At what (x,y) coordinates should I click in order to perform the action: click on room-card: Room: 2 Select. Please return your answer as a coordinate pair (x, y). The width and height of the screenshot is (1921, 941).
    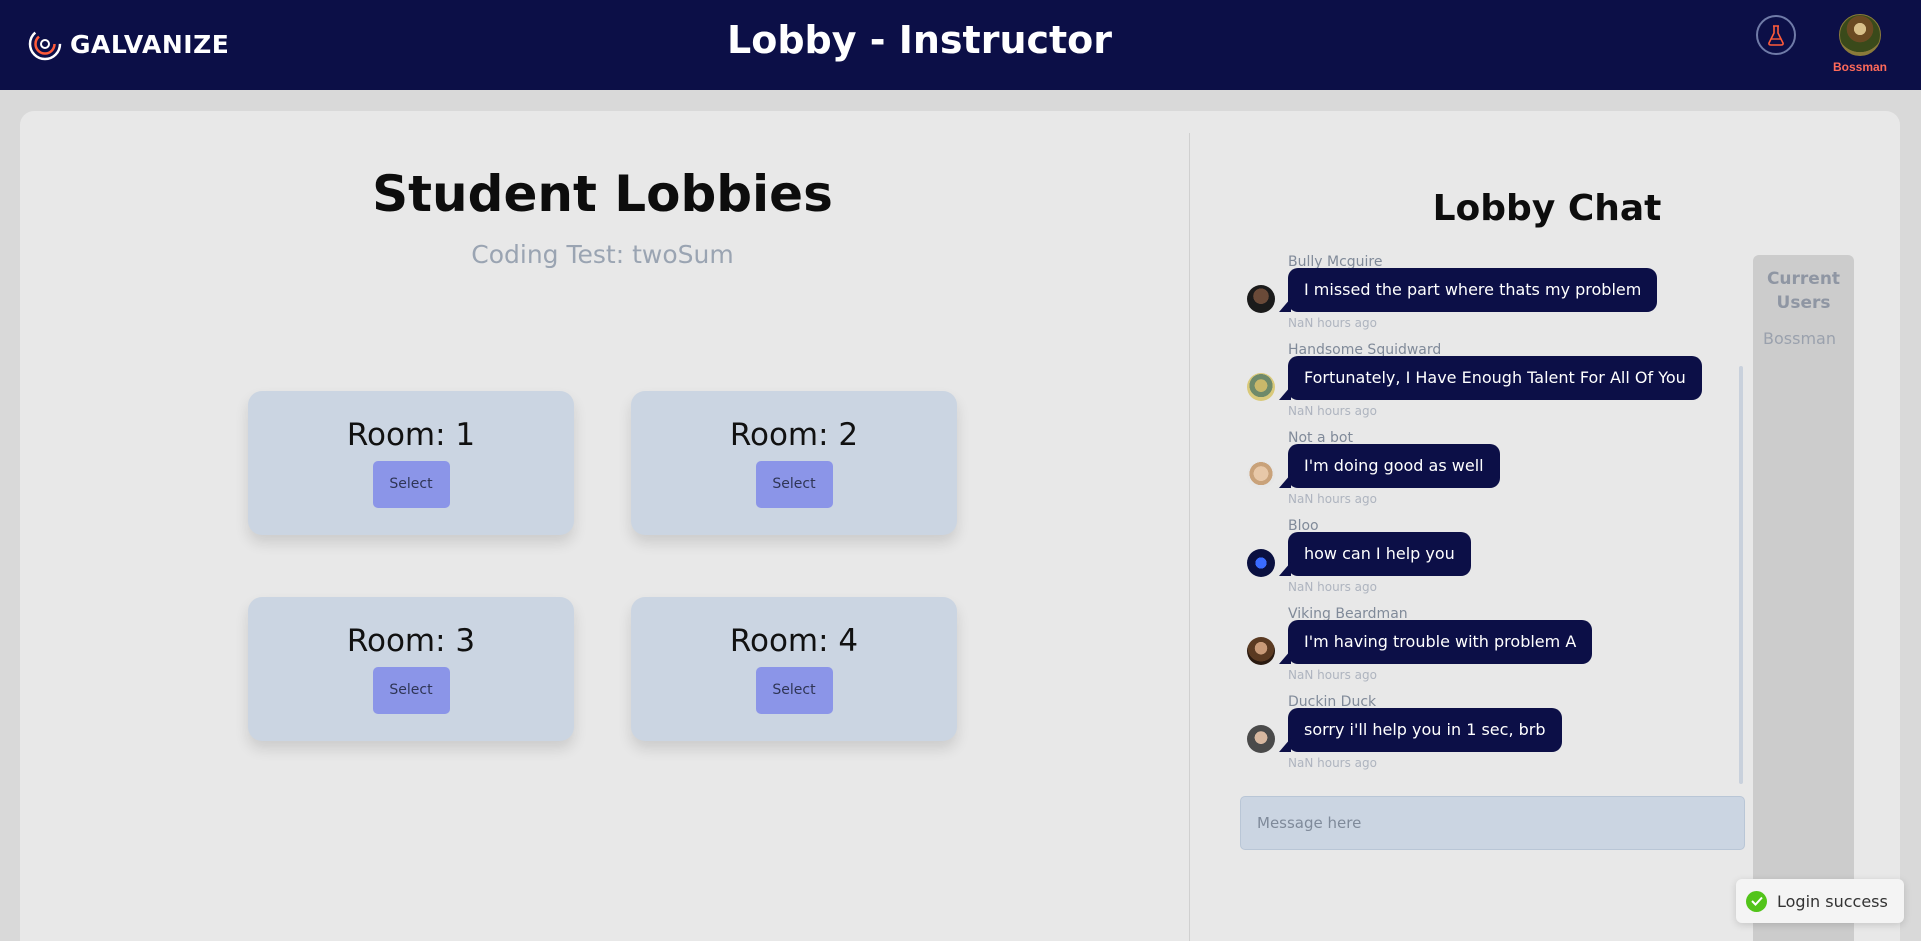
    Looking at the image, I should click on (794, 463).